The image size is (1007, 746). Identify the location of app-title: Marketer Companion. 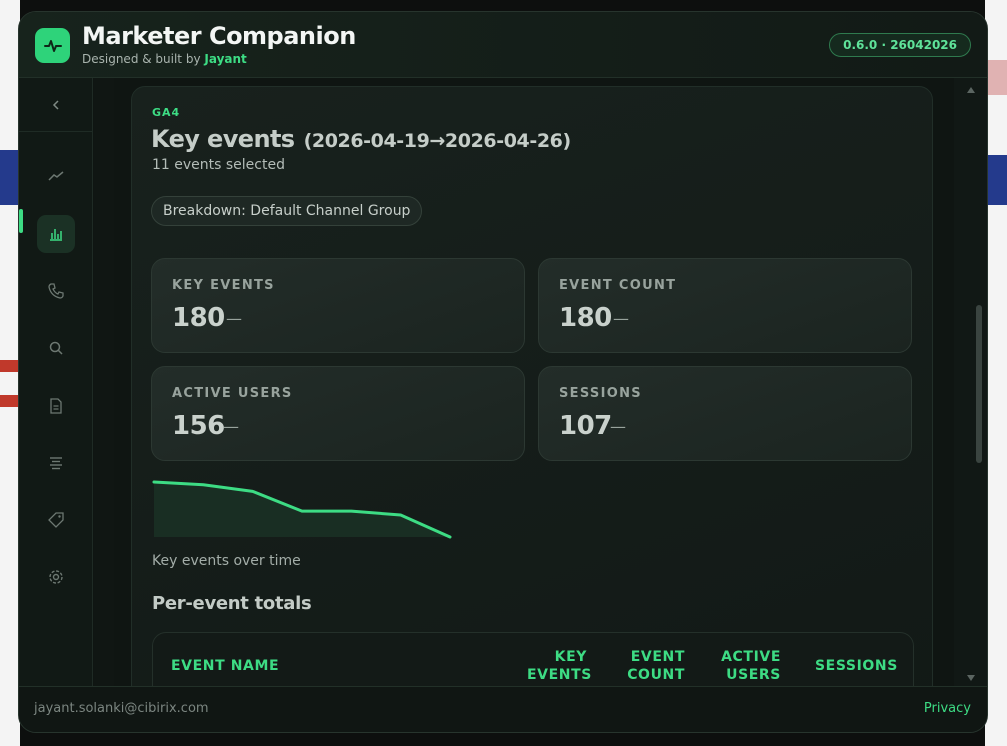
(219, 36).